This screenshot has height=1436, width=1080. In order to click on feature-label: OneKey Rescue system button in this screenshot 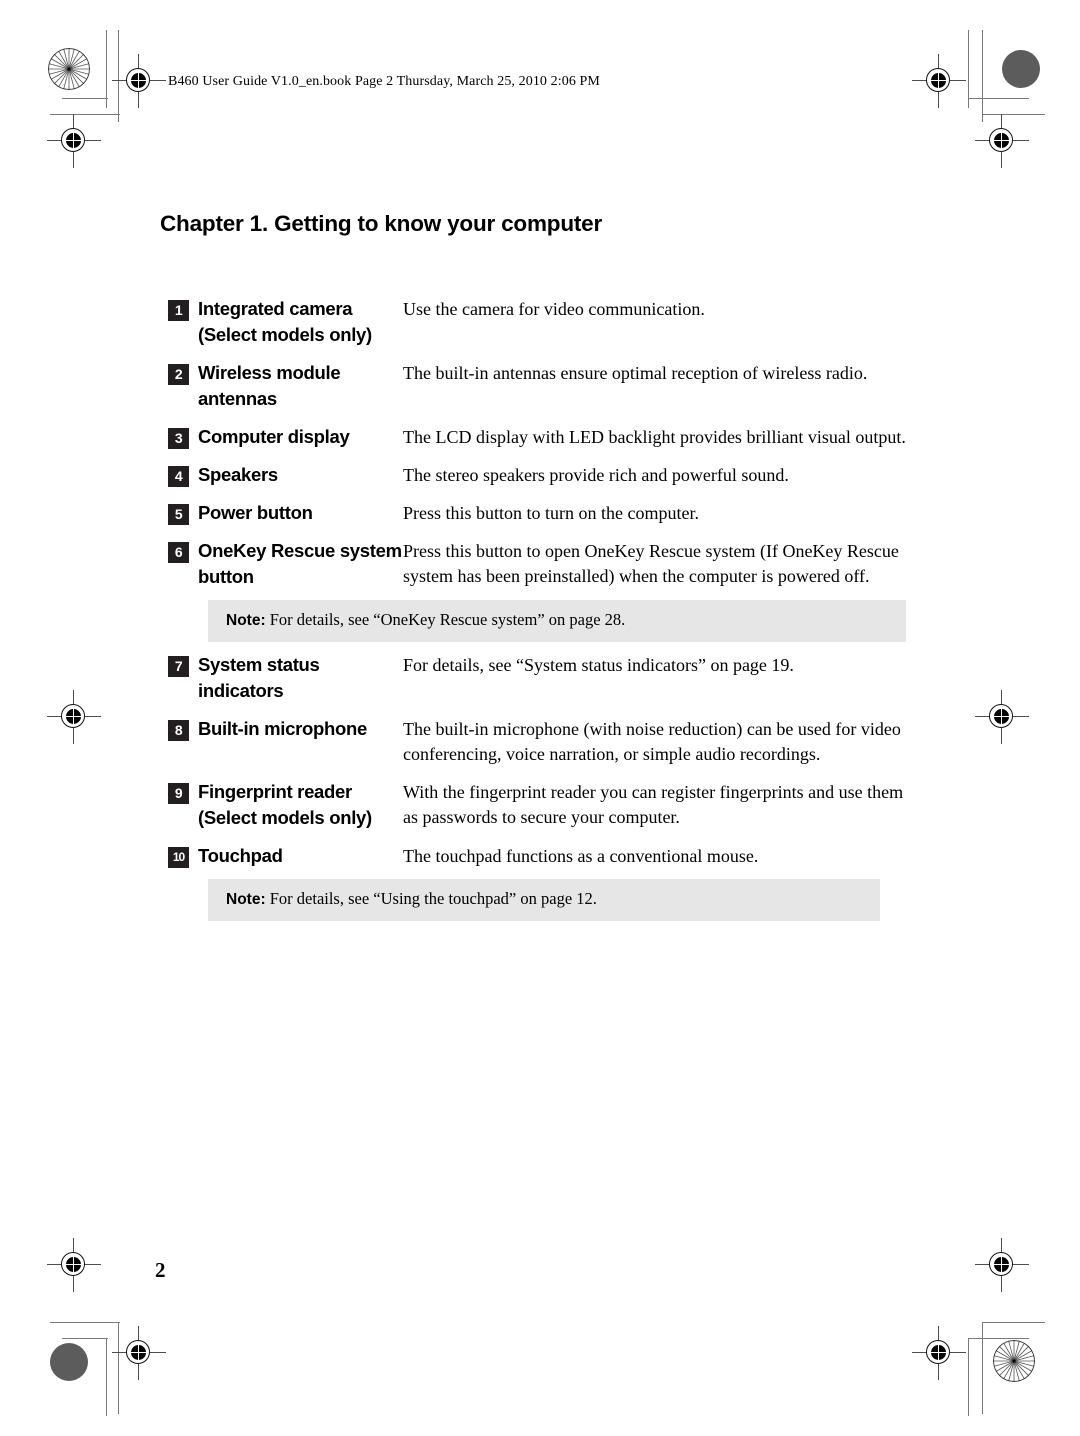, I will do `click(300, 563)`.